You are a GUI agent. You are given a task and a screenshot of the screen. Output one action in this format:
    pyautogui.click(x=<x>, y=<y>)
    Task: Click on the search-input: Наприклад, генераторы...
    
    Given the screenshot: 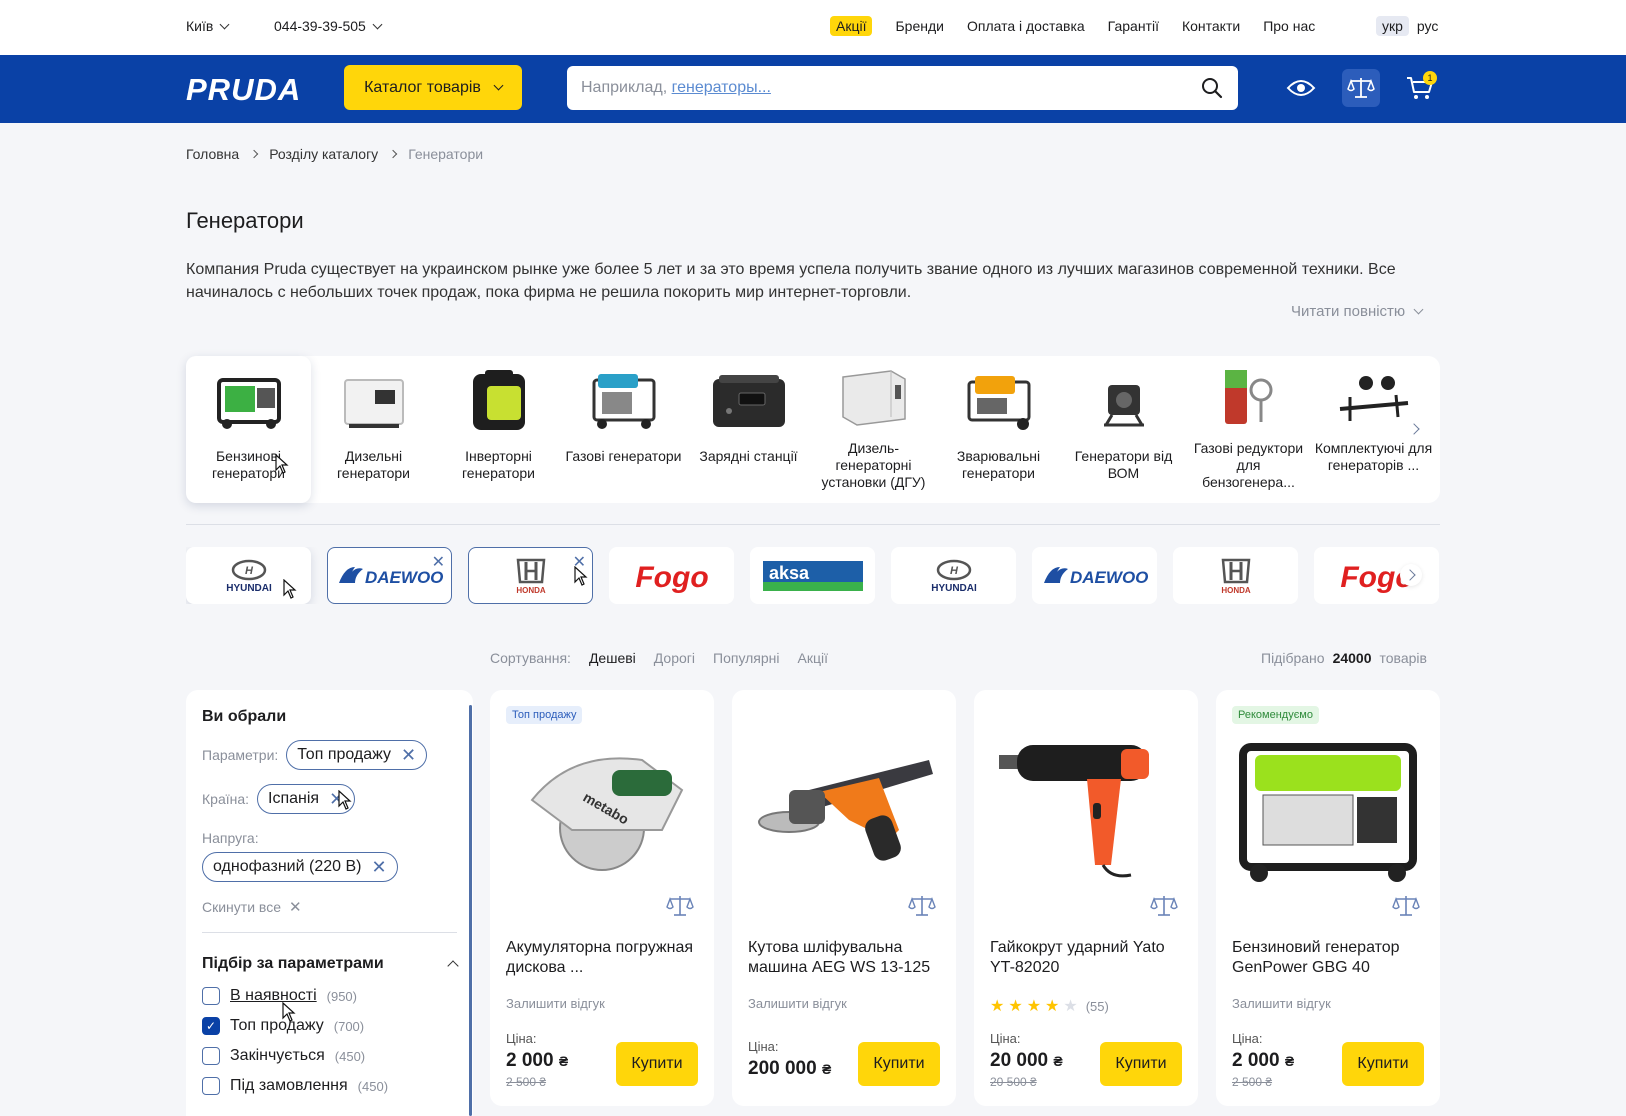 What is the action you would take?
    pyautogui.click(x=902, y=88)
    